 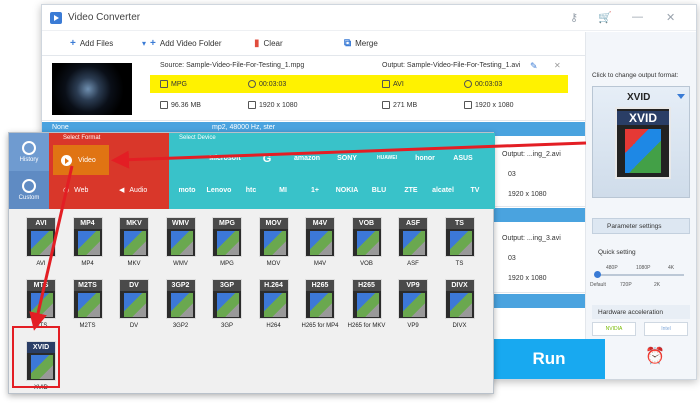 I want to click on quality-label: 2K, so click(x=657, y=285).